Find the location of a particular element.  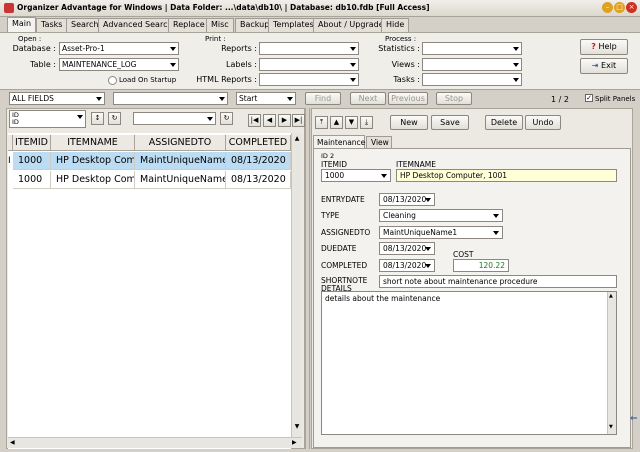

type-select: Cleaning is located at coordinates (441, 215).